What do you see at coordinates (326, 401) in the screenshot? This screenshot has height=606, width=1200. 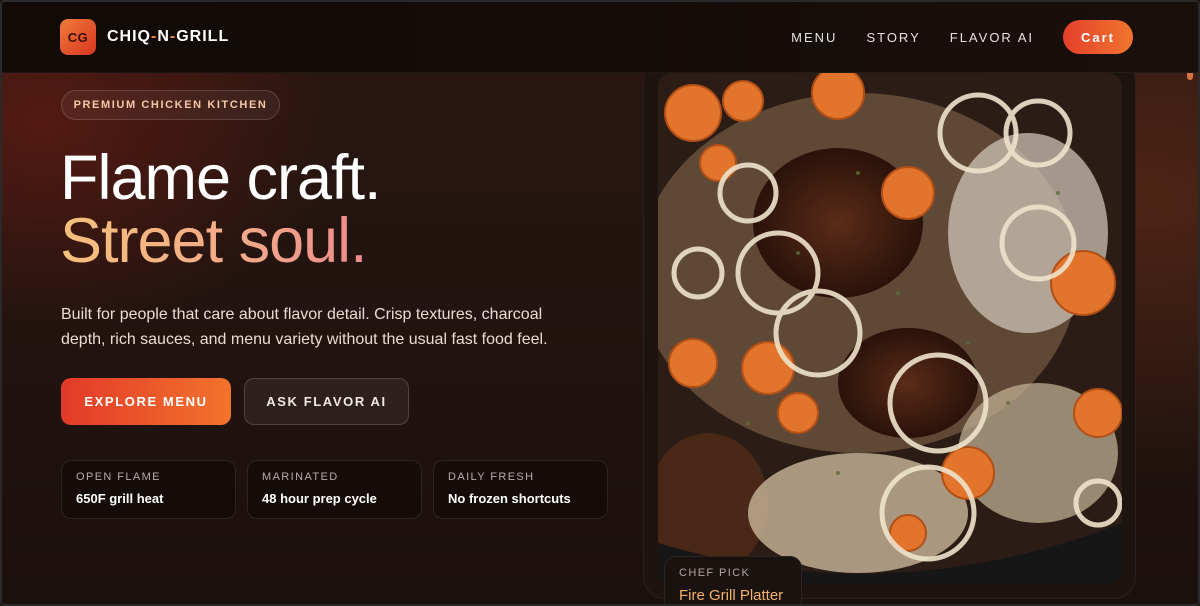 I see `ask-flavor-ai-button: ASK FLAVOR AI` at bounding box center [326, 401].